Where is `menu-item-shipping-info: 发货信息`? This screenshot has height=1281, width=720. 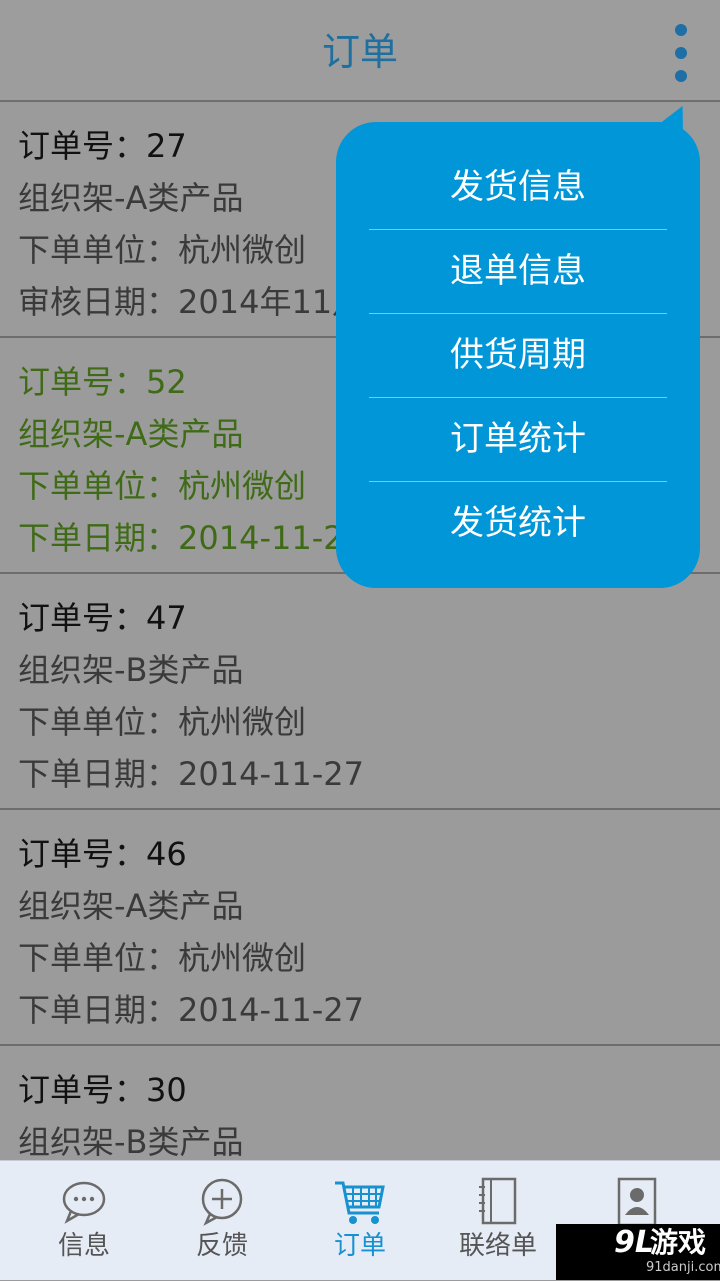 menu-item-shipping-info: 发货信息 is located at coordinates (518, 188).